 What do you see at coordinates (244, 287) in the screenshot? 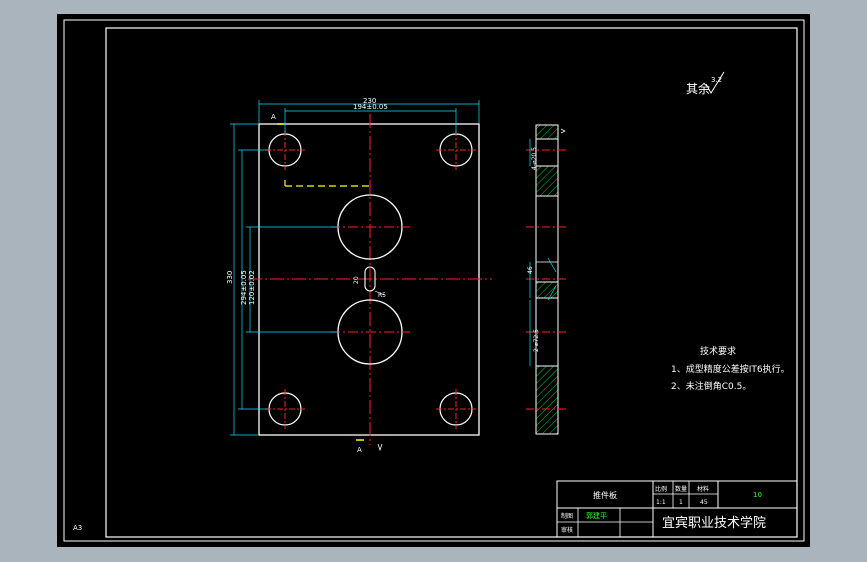
I see `dim-hole-pitch-y: 294±0.05` at bounding box center [244, 287].